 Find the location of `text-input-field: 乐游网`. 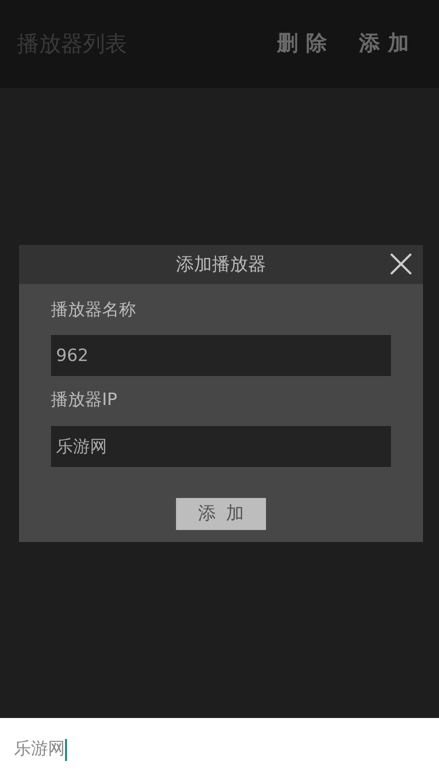

text-input-field: 乐游网 is located at coordinates (219, 750).